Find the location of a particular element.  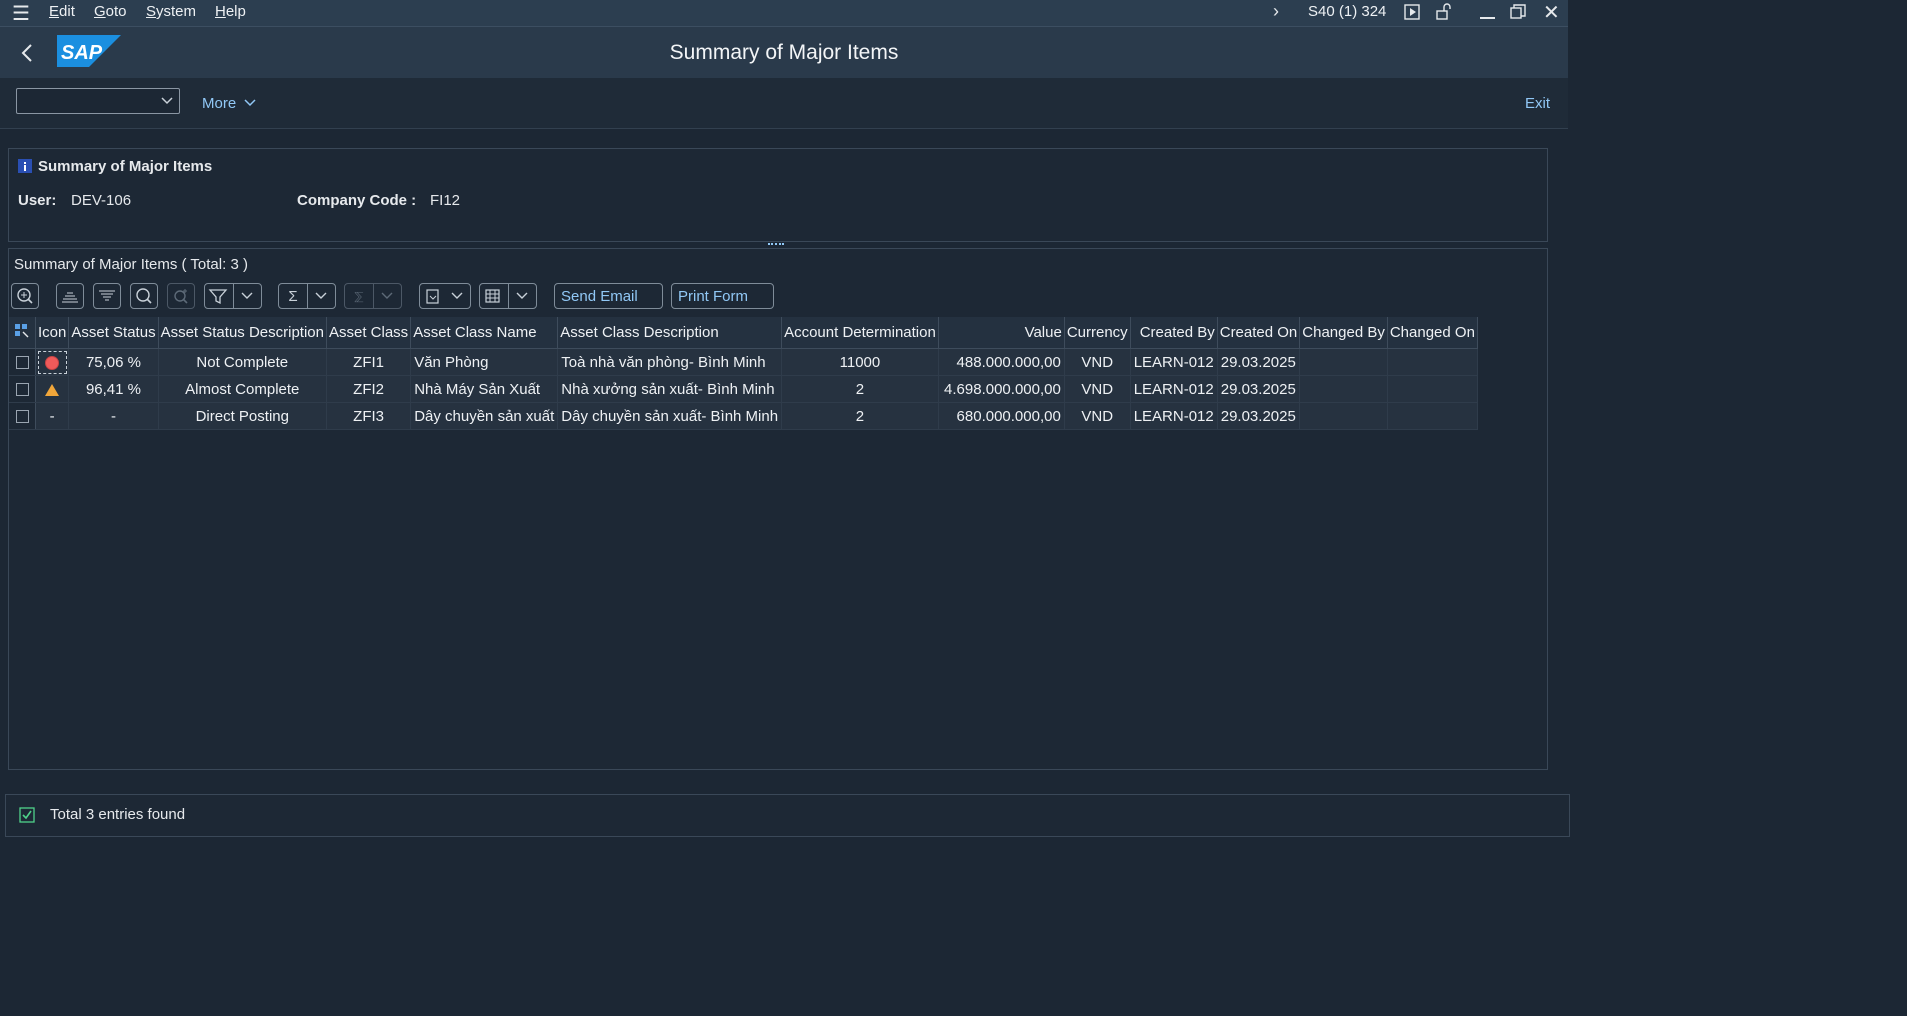

column-header-account-determination: Account Determination is located at coordinates (860, 333).